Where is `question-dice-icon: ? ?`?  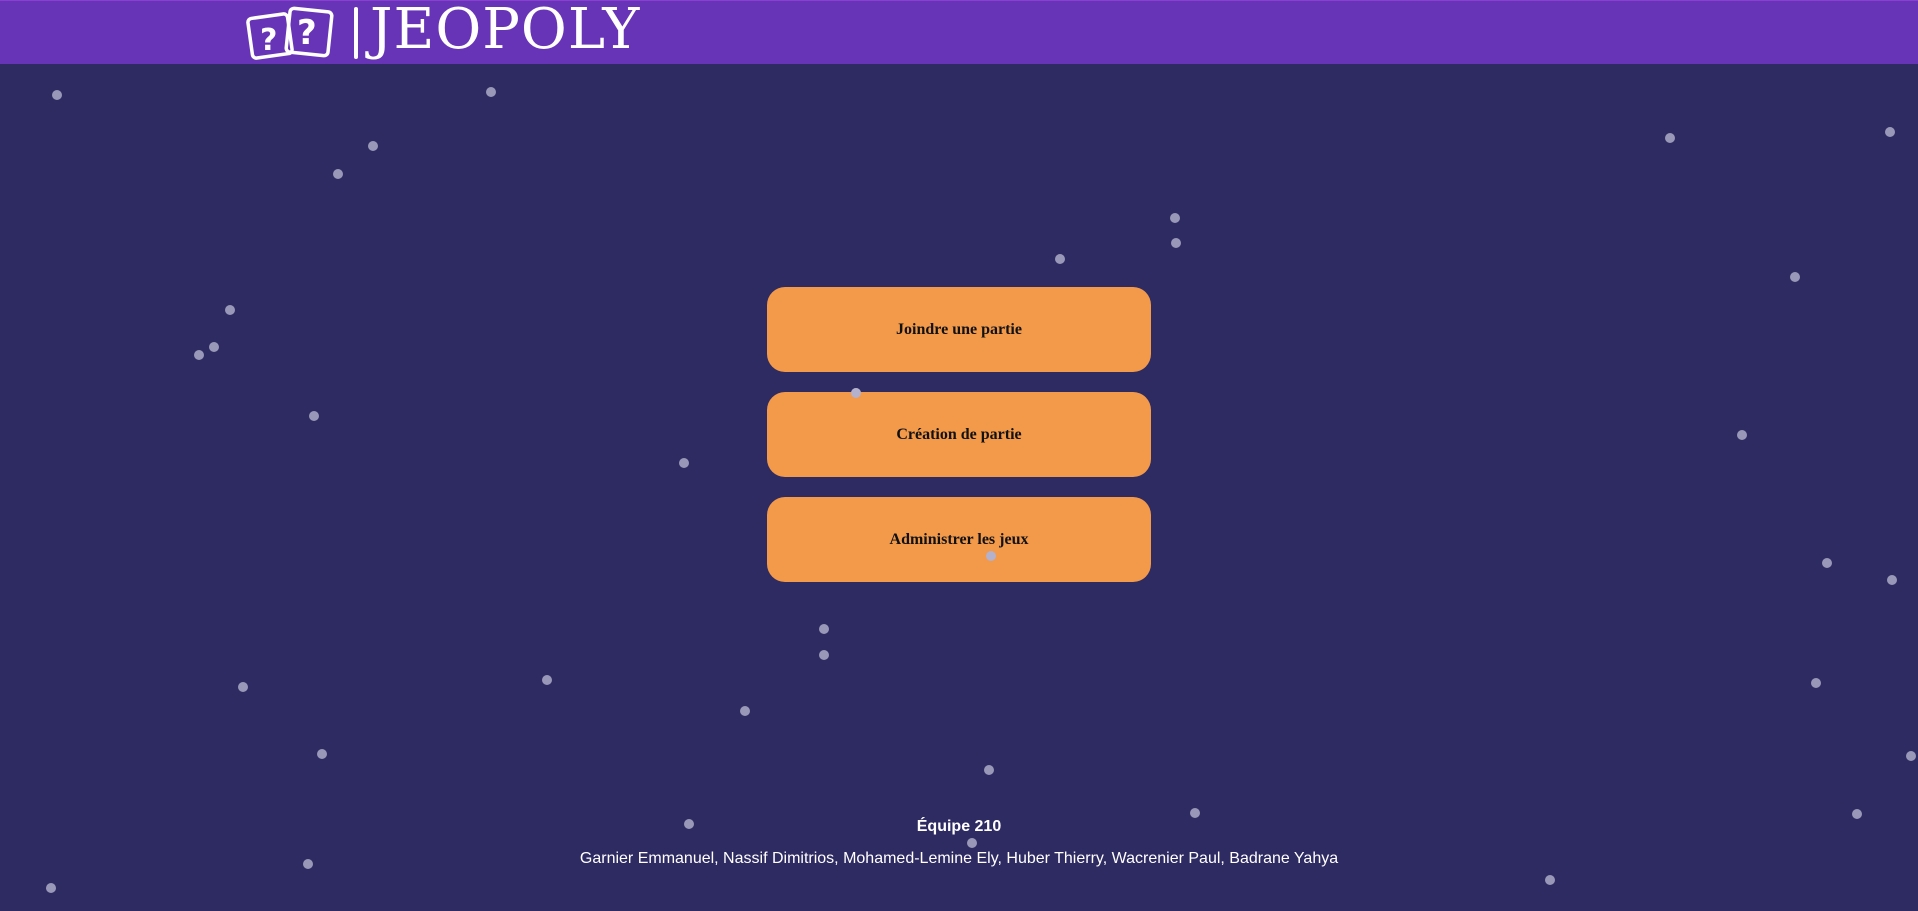
question-dice-icon: ? ? is located at coordinates (294, 33).